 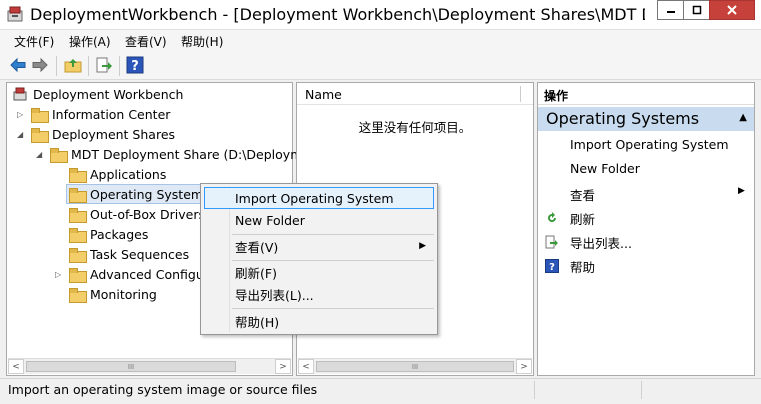 I want to click on actions-group-operating-systems: Operating Systems ▲, so click(x=646, y=119).